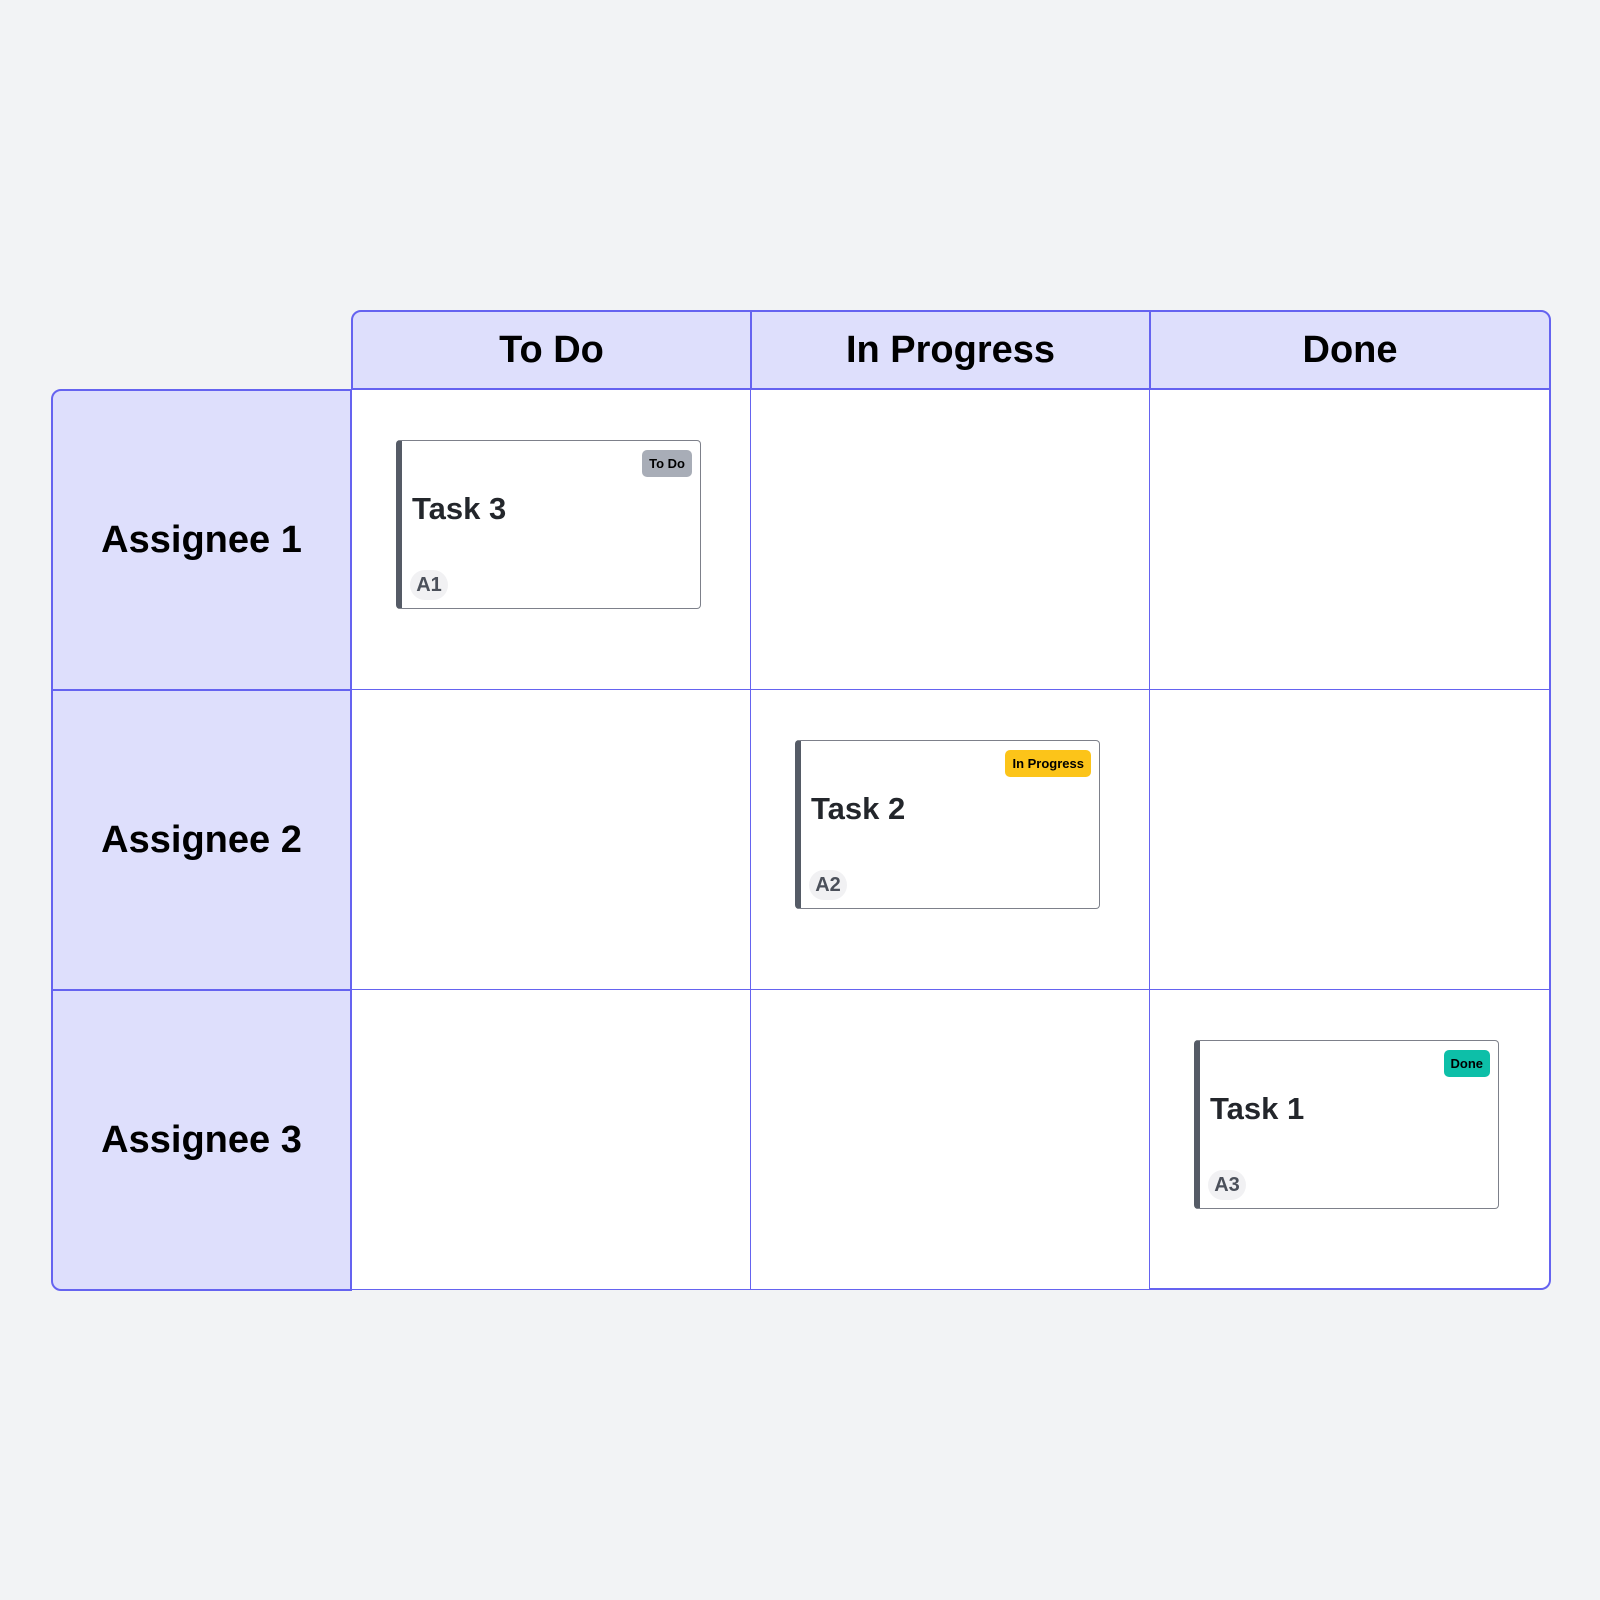 The height and width of the screenshot is (1600, 1600). Describe the element at coordinates (201, 840) in the screenshot. I see `row-header-assignee-2: Assignee 2` at that location.